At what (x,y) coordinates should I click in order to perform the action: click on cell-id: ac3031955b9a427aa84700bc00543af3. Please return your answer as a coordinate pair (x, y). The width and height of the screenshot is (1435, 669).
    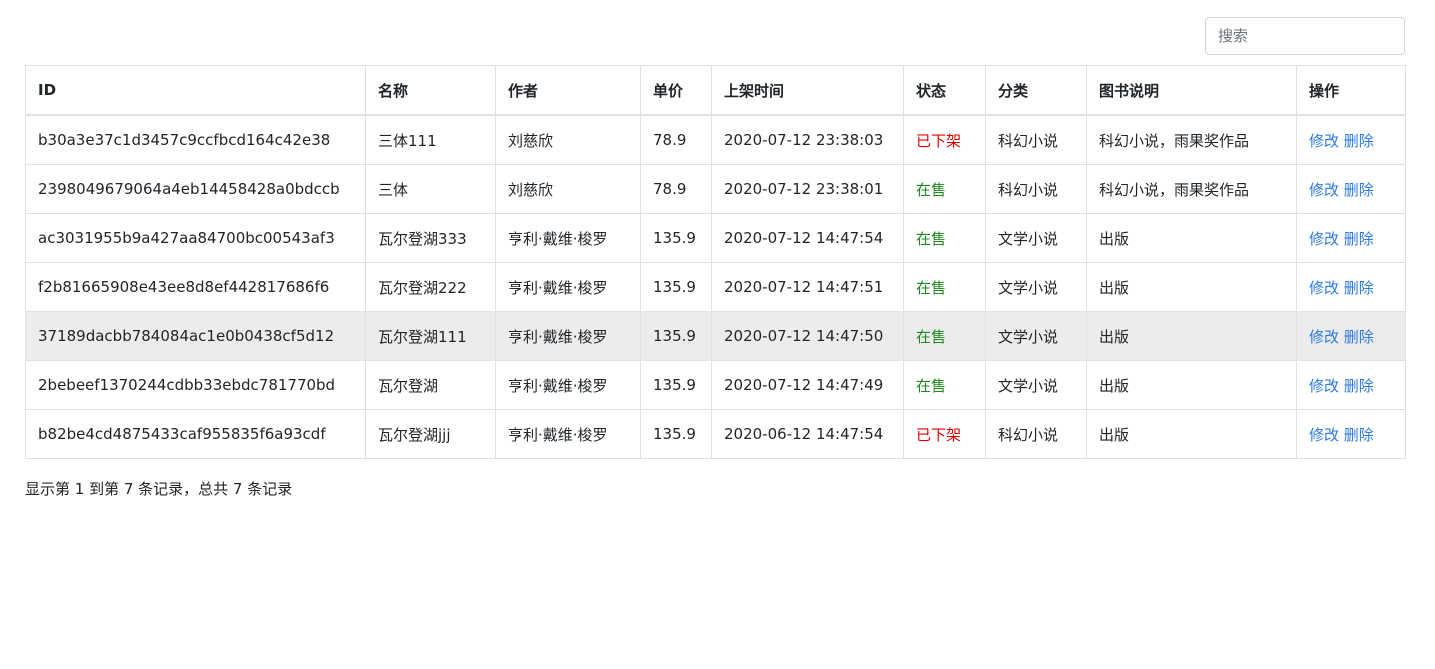
    Looking at the image, I should click on (195, 238).